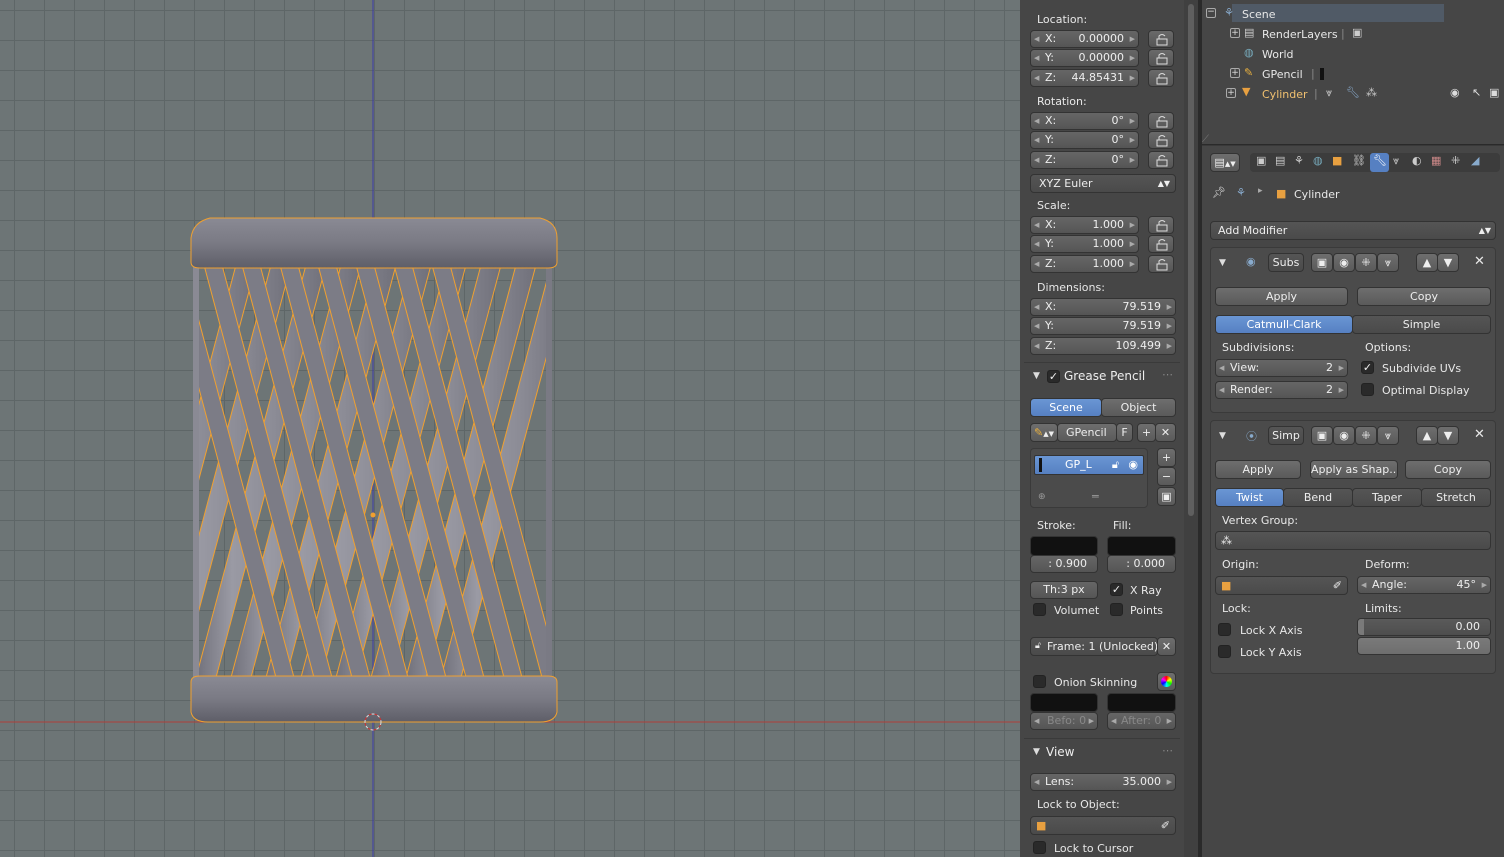 The width and height of the screenshot is (1504, 857). Describe the element at coordinates (1282, 74) in the screenshot. I see `outliner-item-gpencil: GPencil` at that location.